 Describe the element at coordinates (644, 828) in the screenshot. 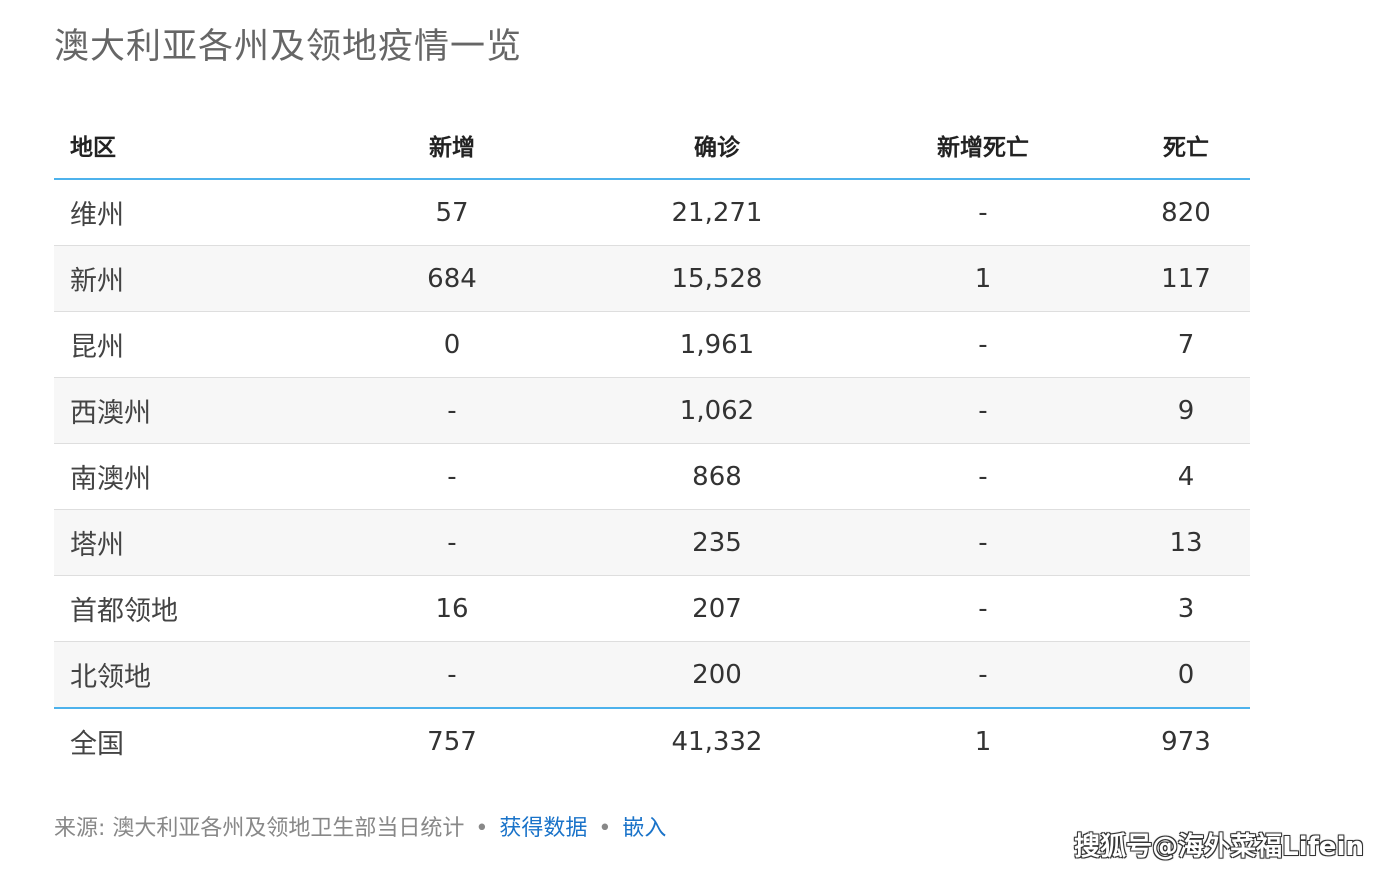

I see `embed-link: 嵌入` at that location.